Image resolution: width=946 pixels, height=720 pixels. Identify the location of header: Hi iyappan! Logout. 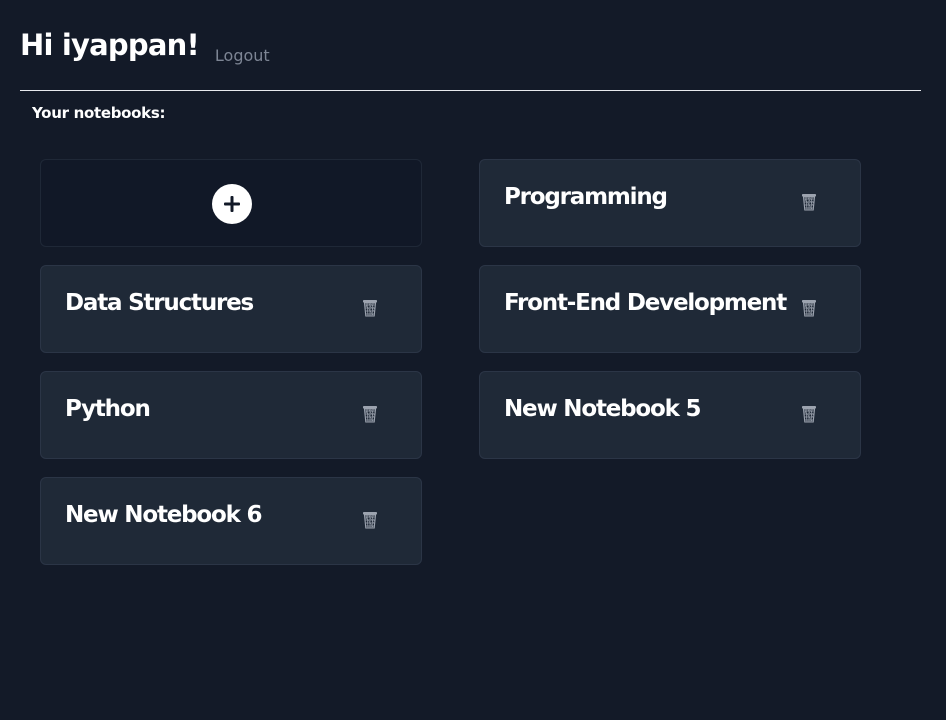
(145, 46).